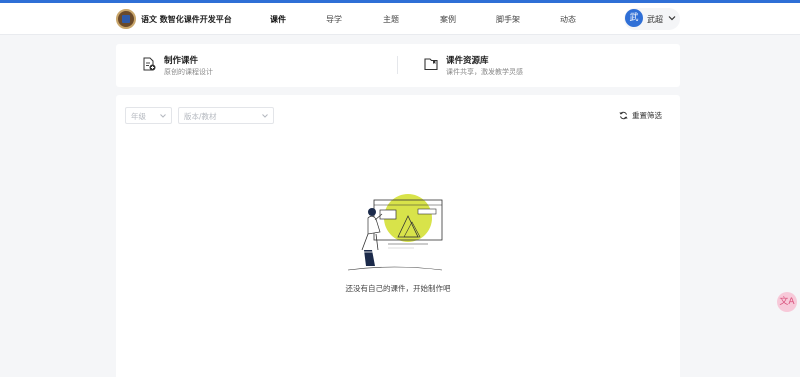 The image size is (800, 377). Describe the element at coordinates (181, 61) in the screenshot. I see `card-title-create: 制作课件` at that location.